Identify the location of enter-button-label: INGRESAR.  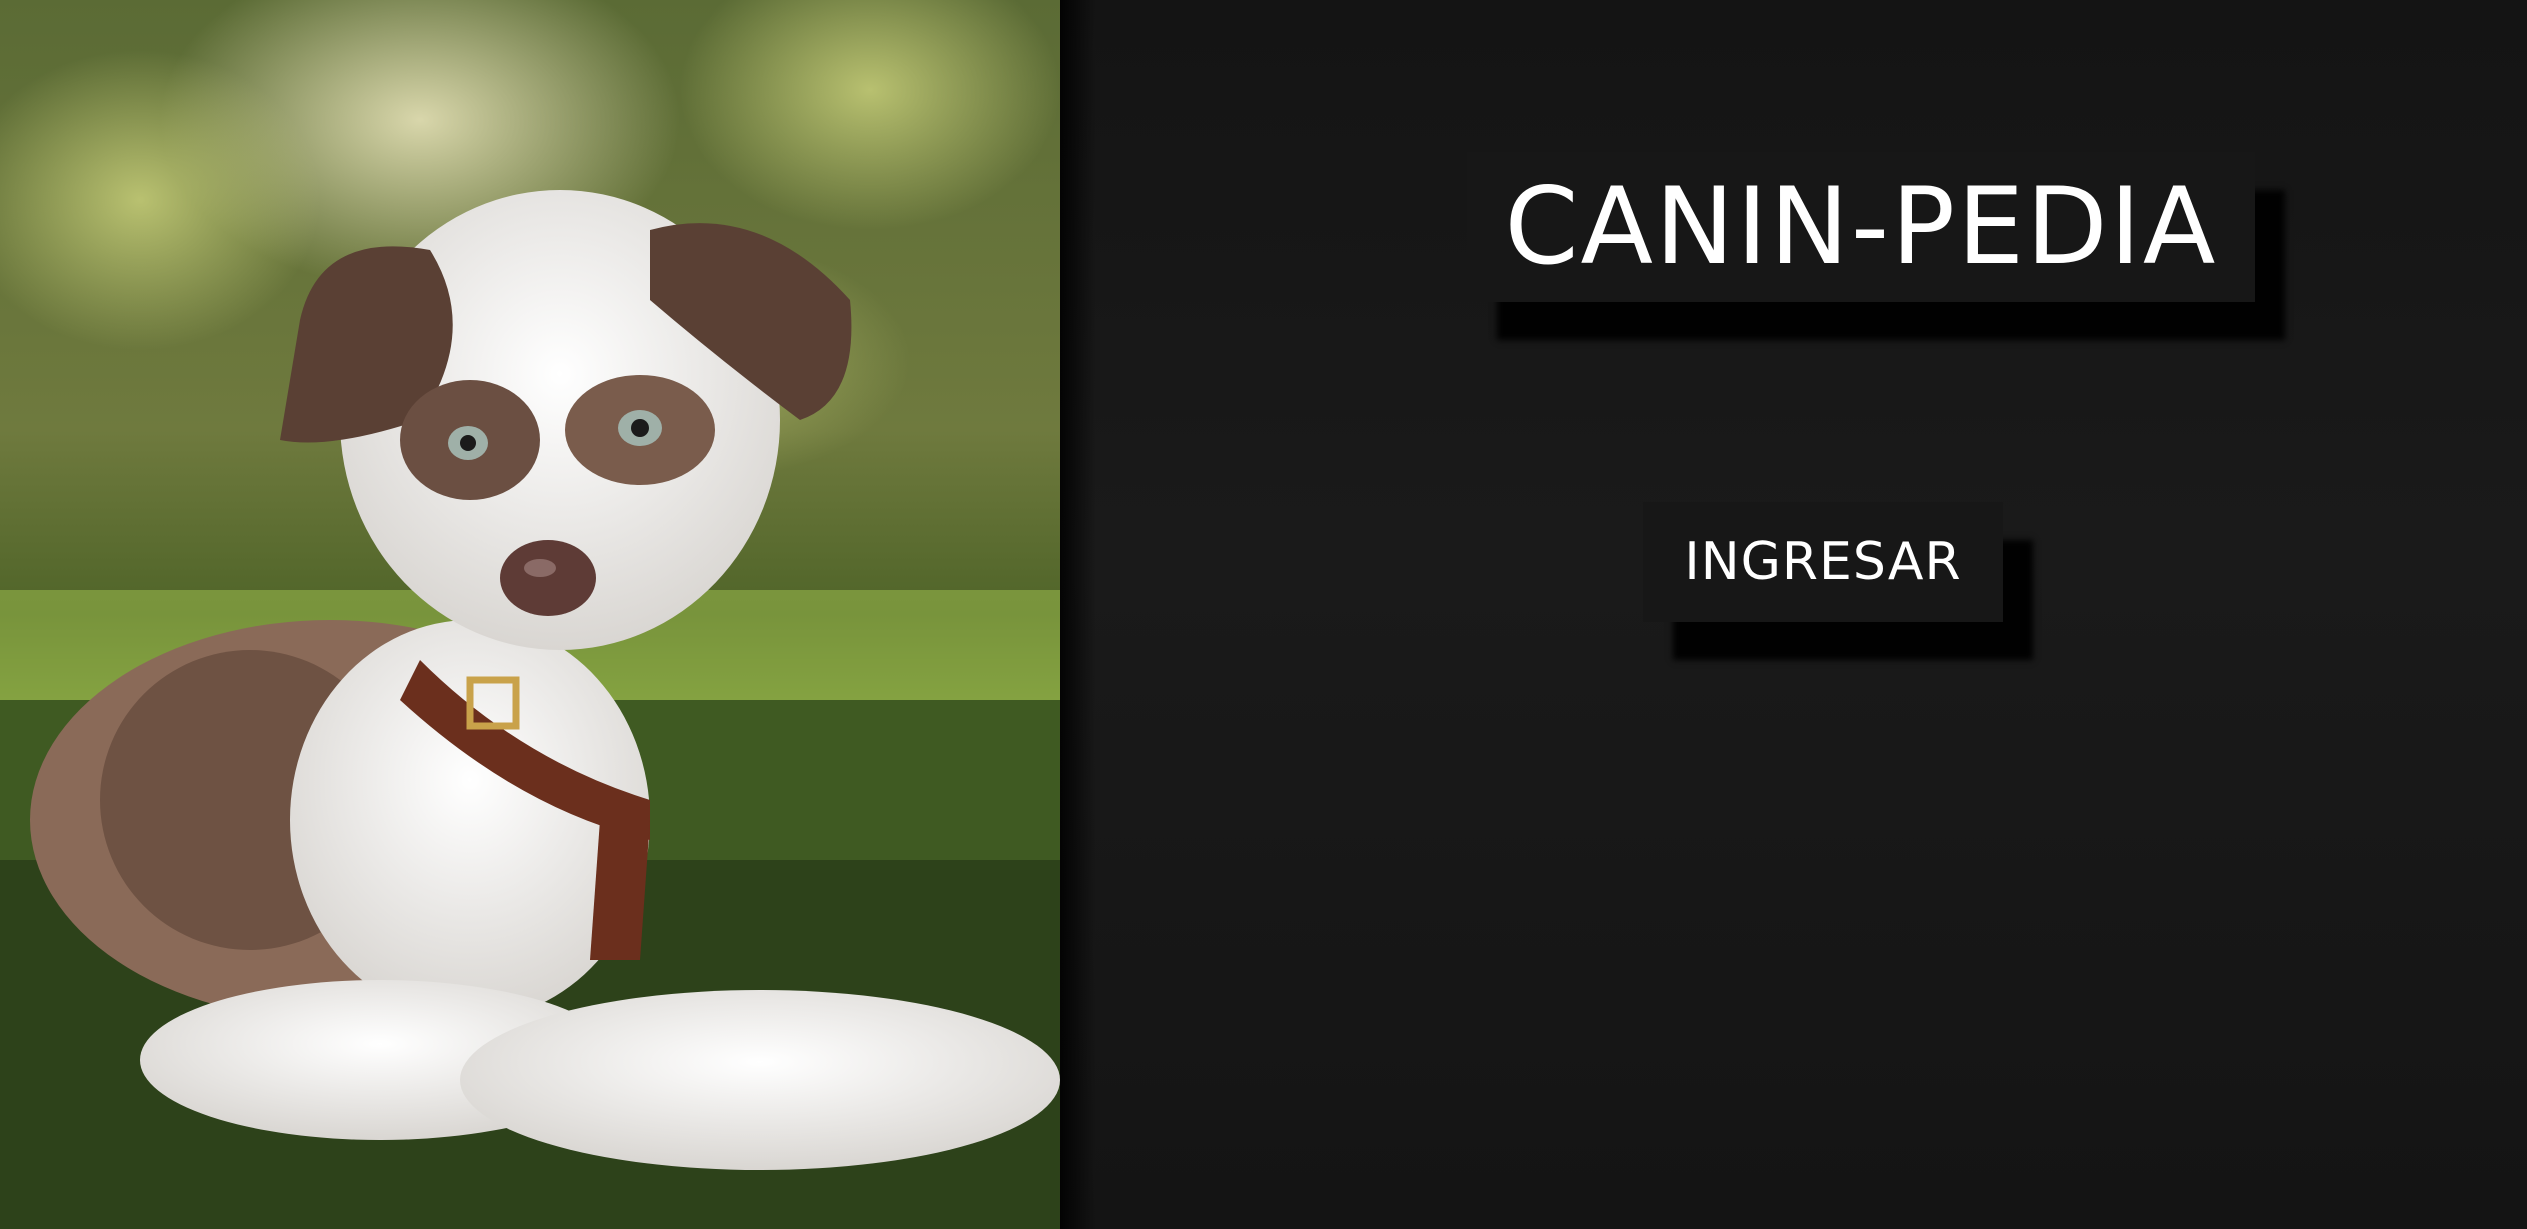
(1823, 562).